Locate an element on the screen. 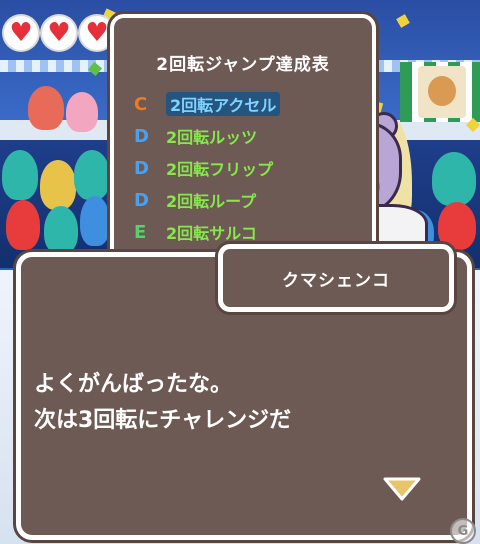 This screenshot has width=480, height=544. achievement-row: D 2回転ルッツ is located at coordinates (195, 136).